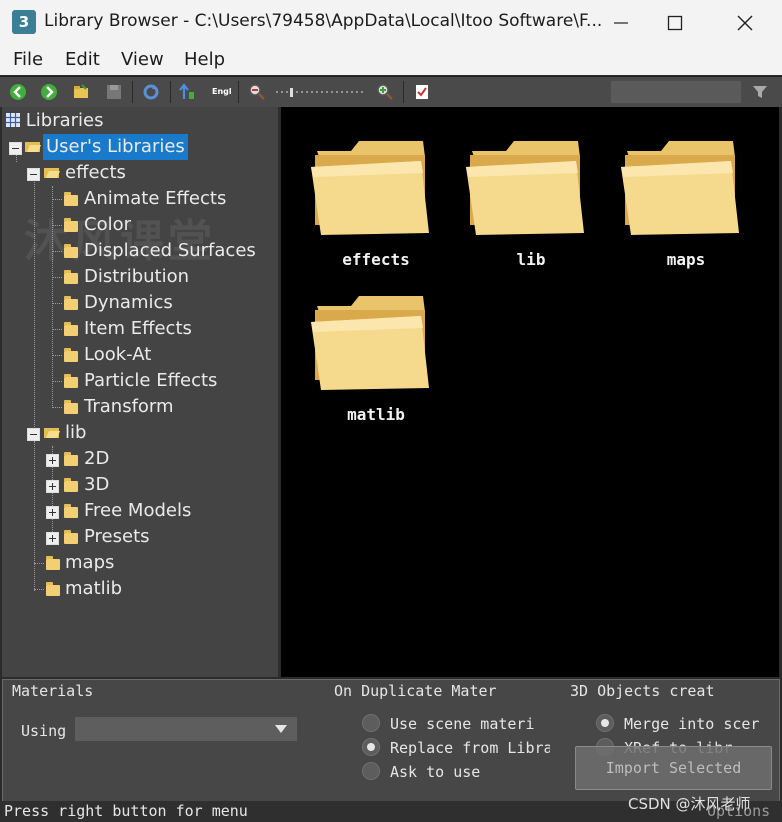 The width and height of the screenshot is (782, 822). I want to click on maximize-button, so click(675, 22).